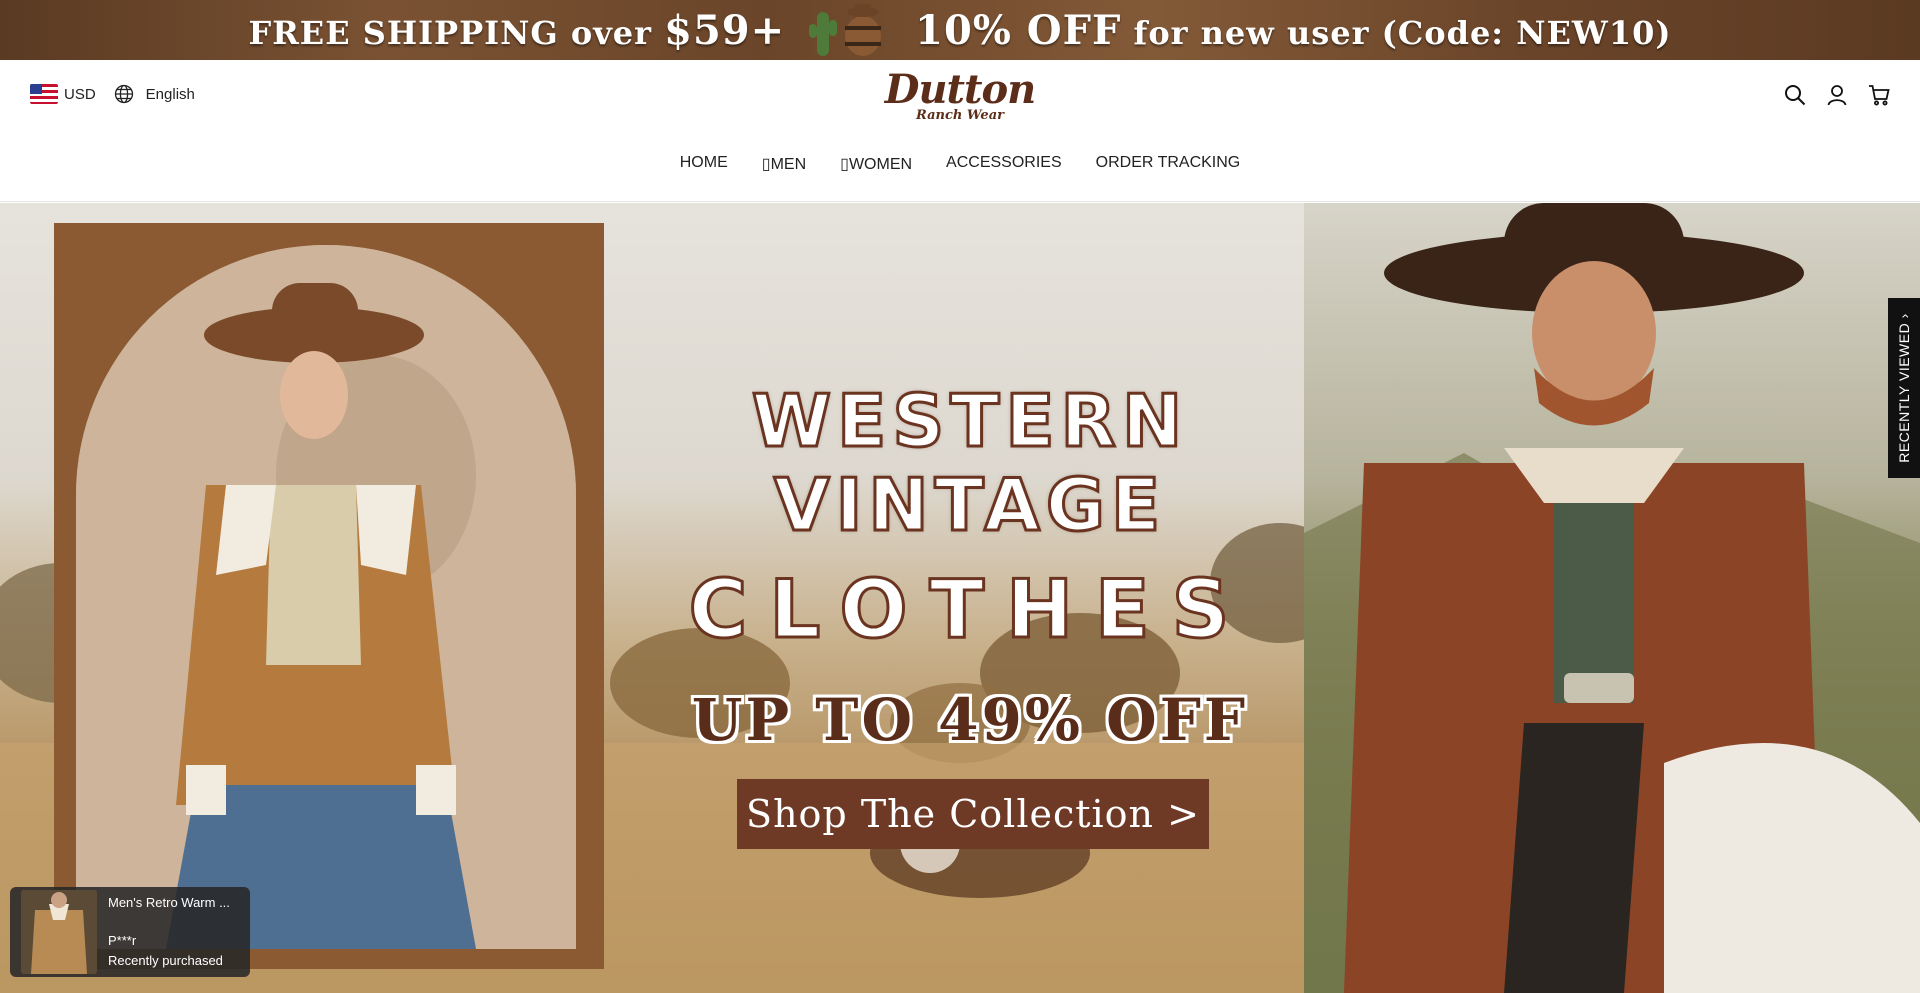 Image resolution: width=1920 pixels, height=993 pixels. Describe the element at coordinates (123, 94) in the screenshot. I see `globe-icon` at that location.